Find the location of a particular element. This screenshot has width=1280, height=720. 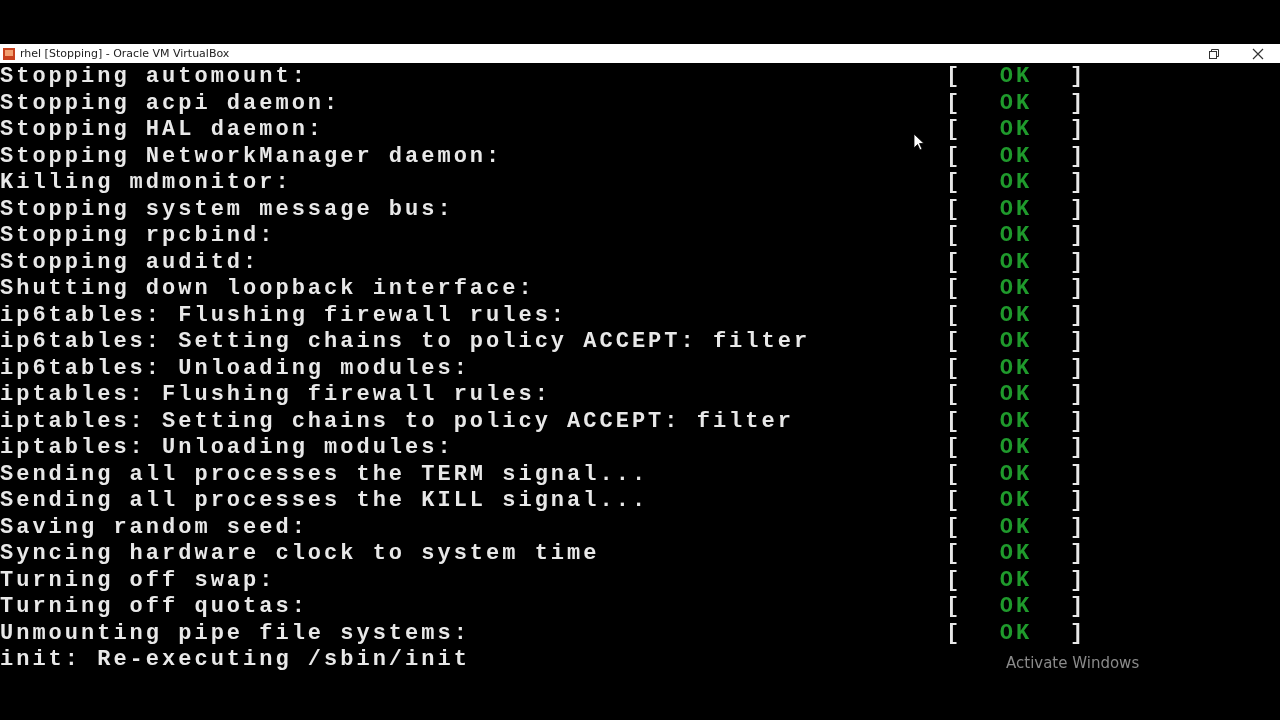

console-text: Stopping automount: is located at coordinates (154, 77).